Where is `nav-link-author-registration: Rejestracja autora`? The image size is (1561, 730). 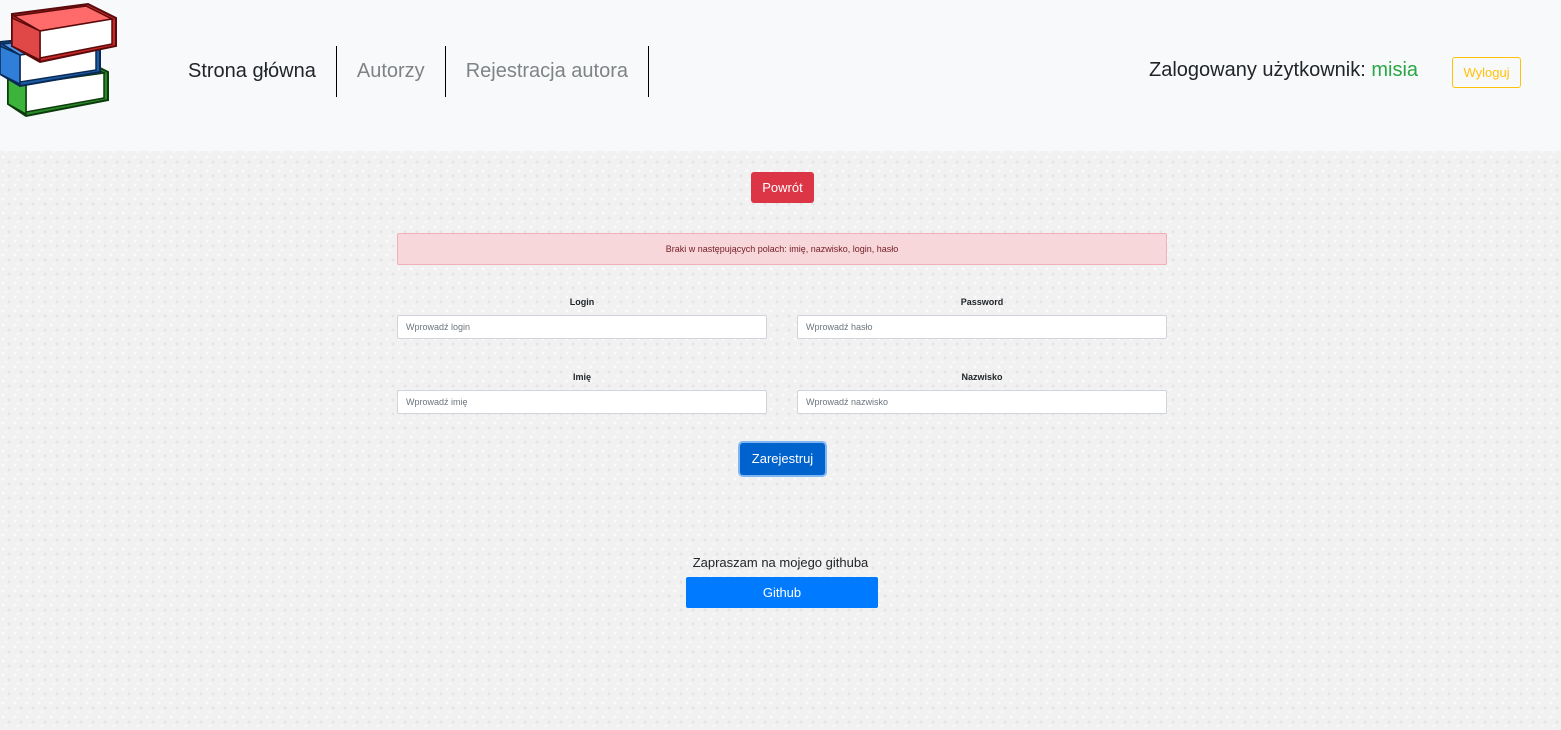
nav-link-author-registration: Rejestracja autora is located at coordinates (547, 71).